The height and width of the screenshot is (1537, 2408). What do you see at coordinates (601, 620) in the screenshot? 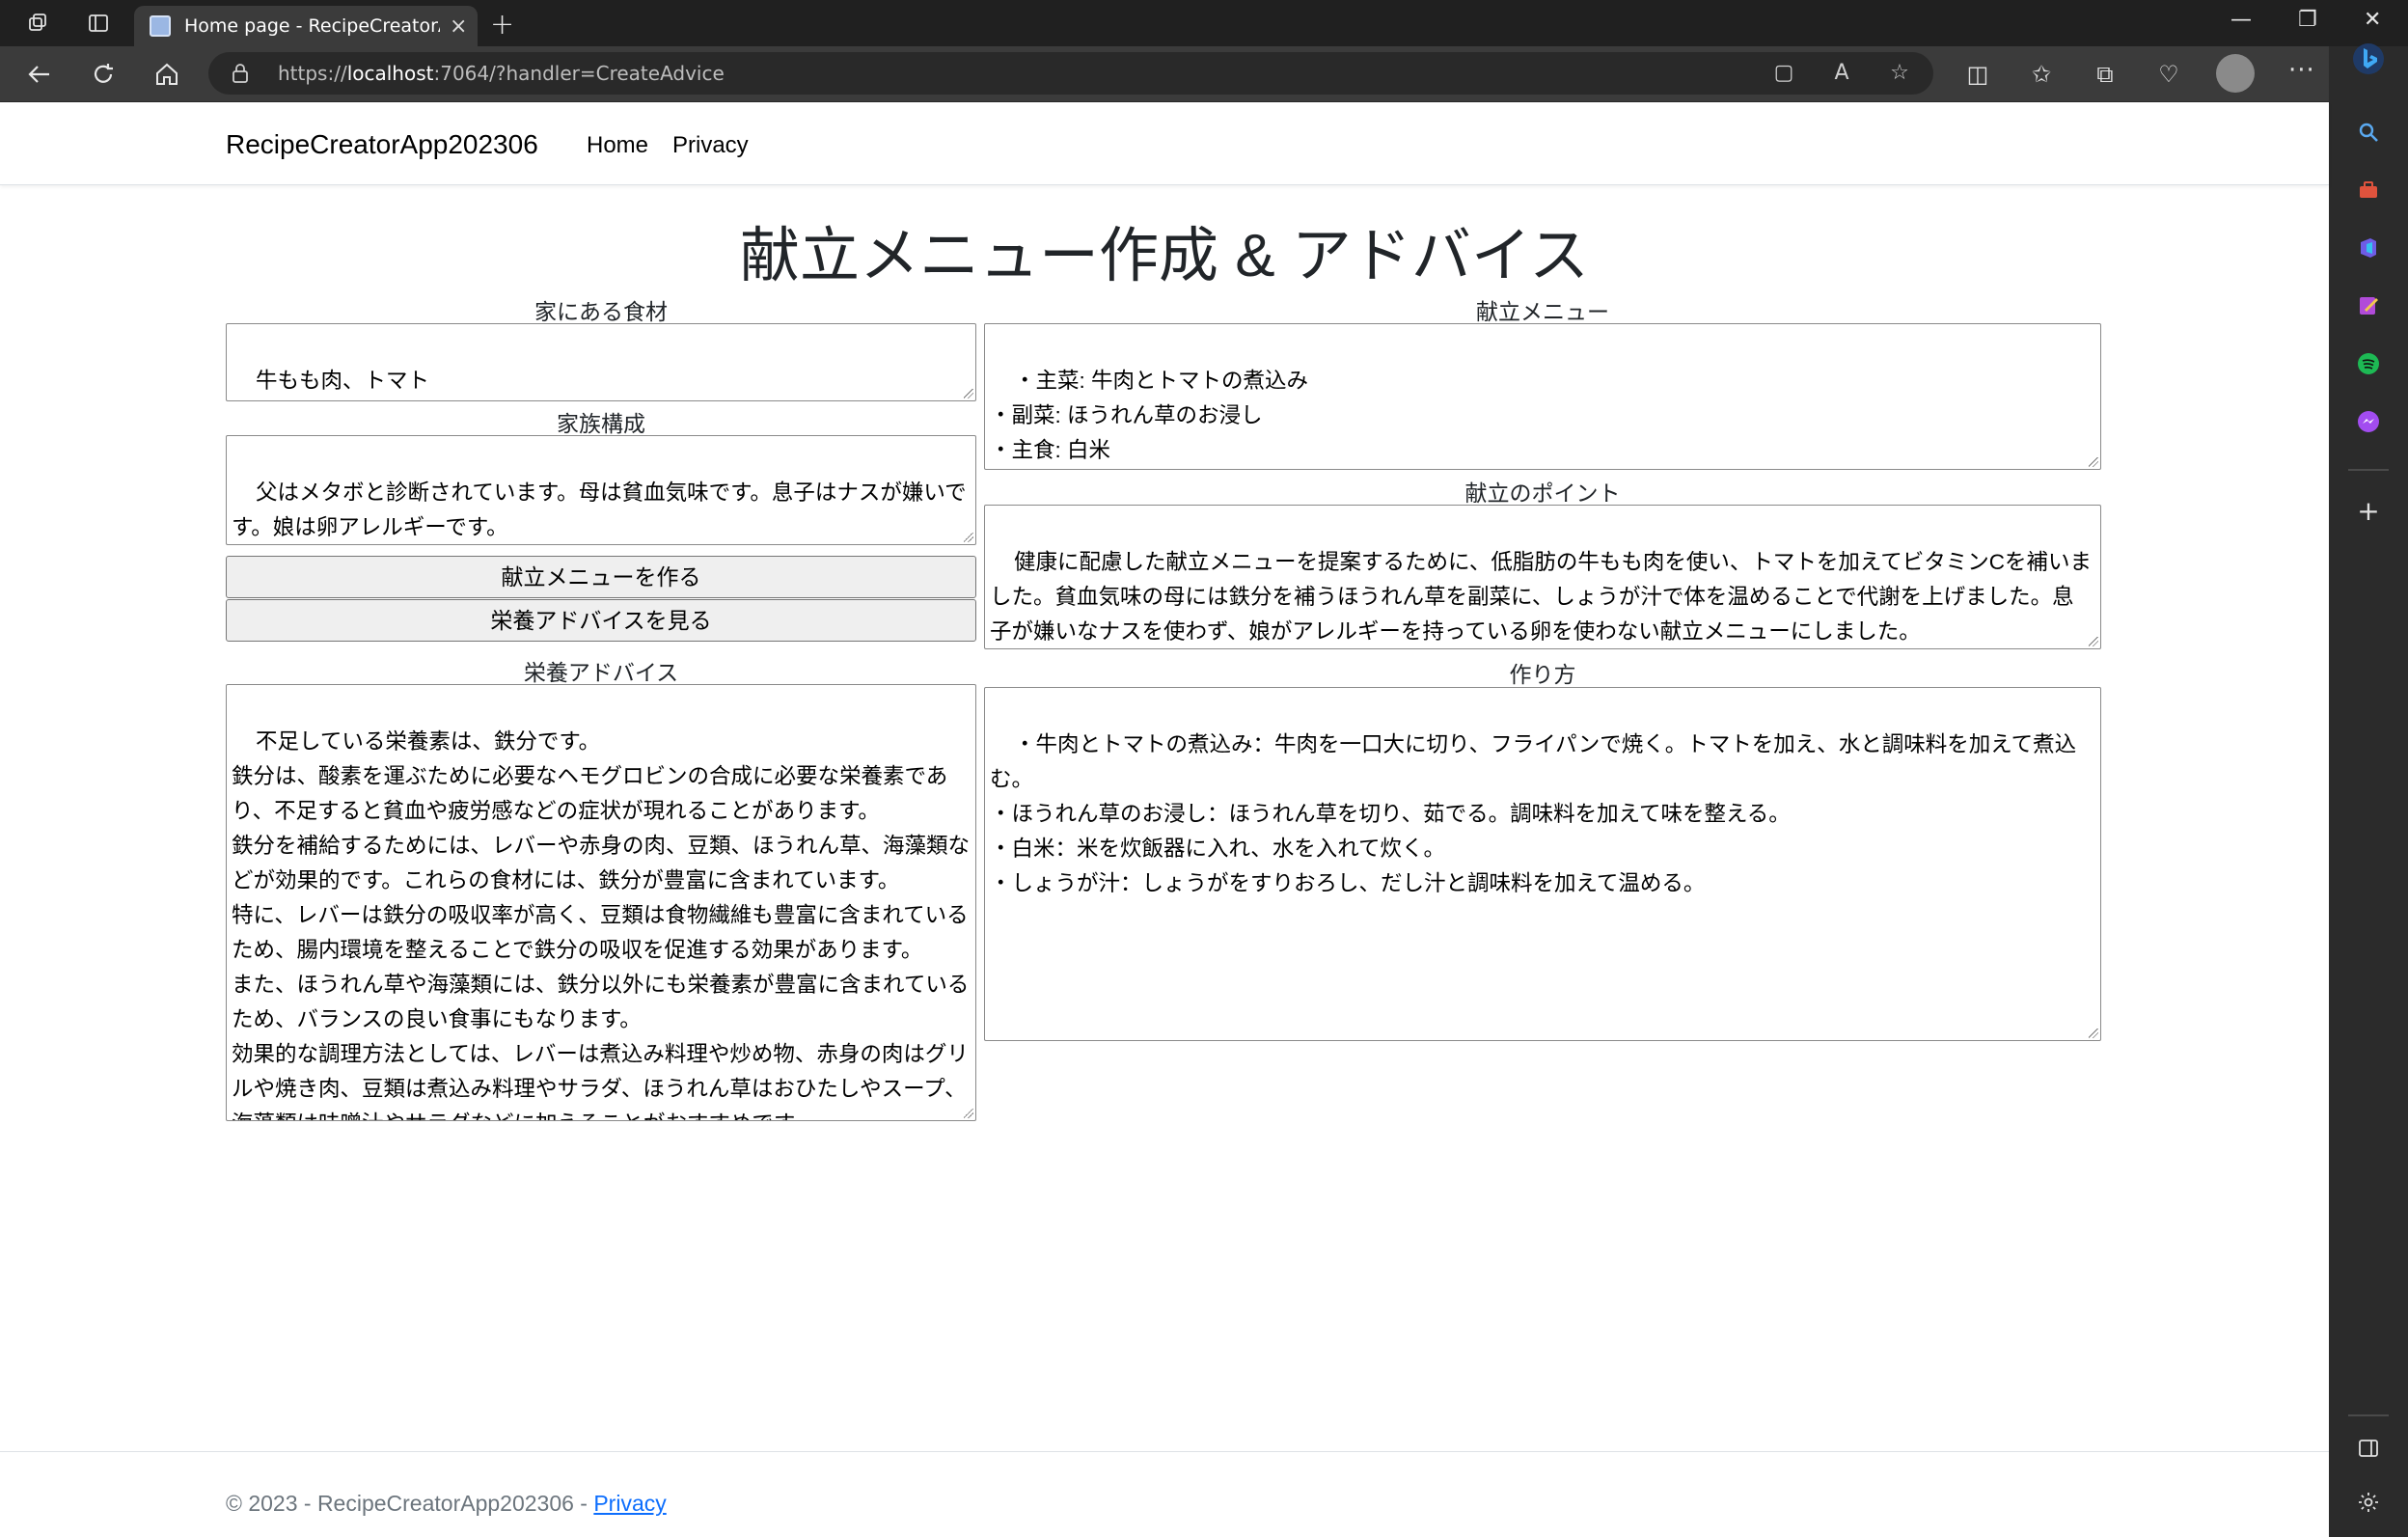
I see `view-advice-button: 栄養アドバイスを見る` at bounding box center [601, 620].